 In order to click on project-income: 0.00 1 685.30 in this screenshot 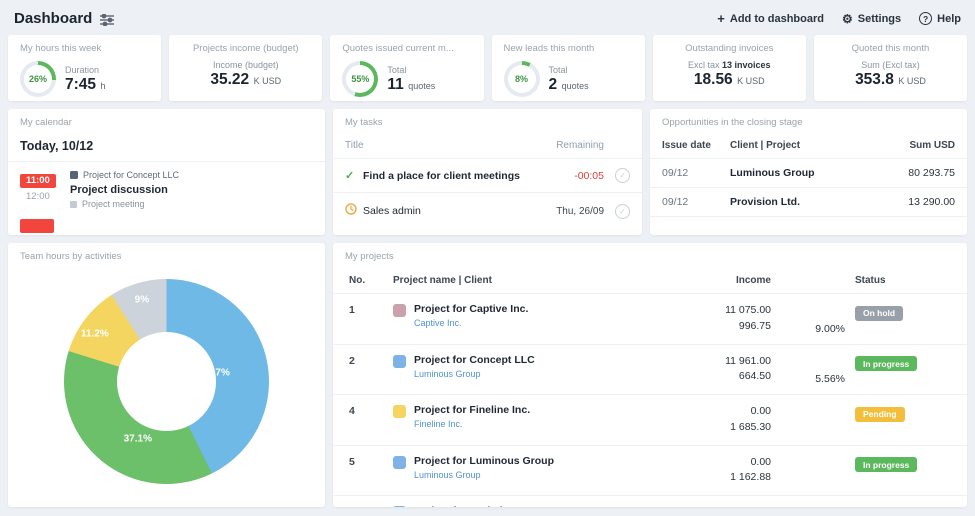, I will do `click(750, 419)`.